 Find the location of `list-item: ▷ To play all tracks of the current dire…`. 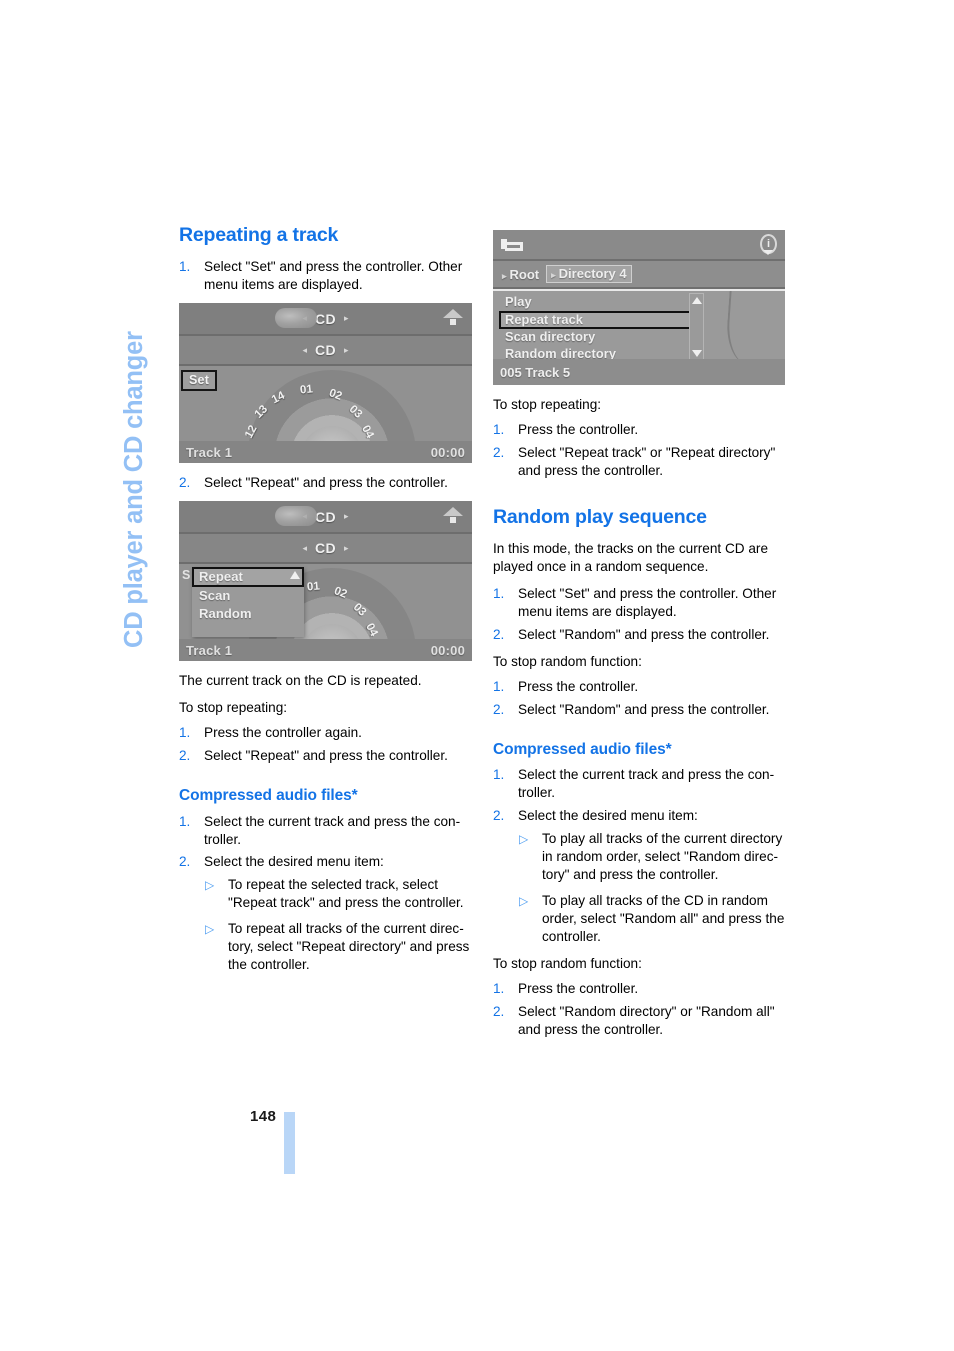

list-item: ▷ To play all tracks of the current dire… is located at coordinates (653, 857).